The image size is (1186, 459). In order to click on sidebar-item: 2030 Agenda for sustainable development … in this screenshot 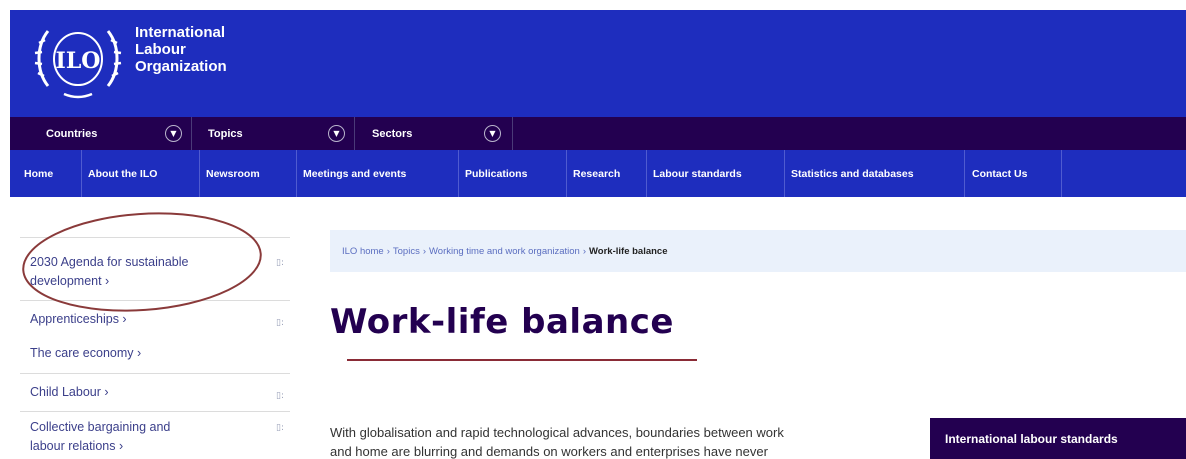, I will do `click(155, 268)`.